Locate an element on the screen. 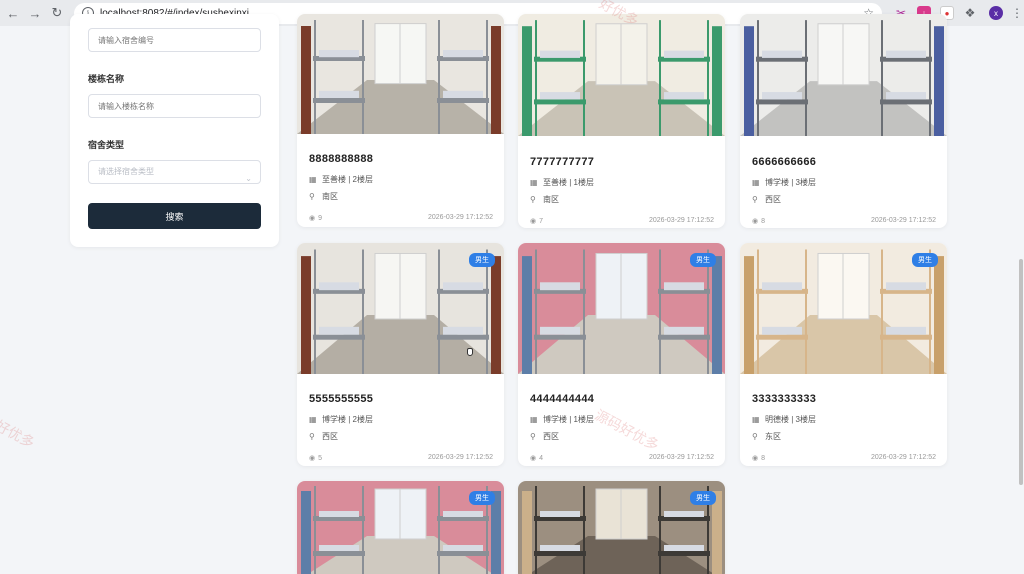 The width and height of the screenshot is (1024, 574). building-floor: ▦ 博学楼 | 2楼层 is located at coordinates (341, 419).